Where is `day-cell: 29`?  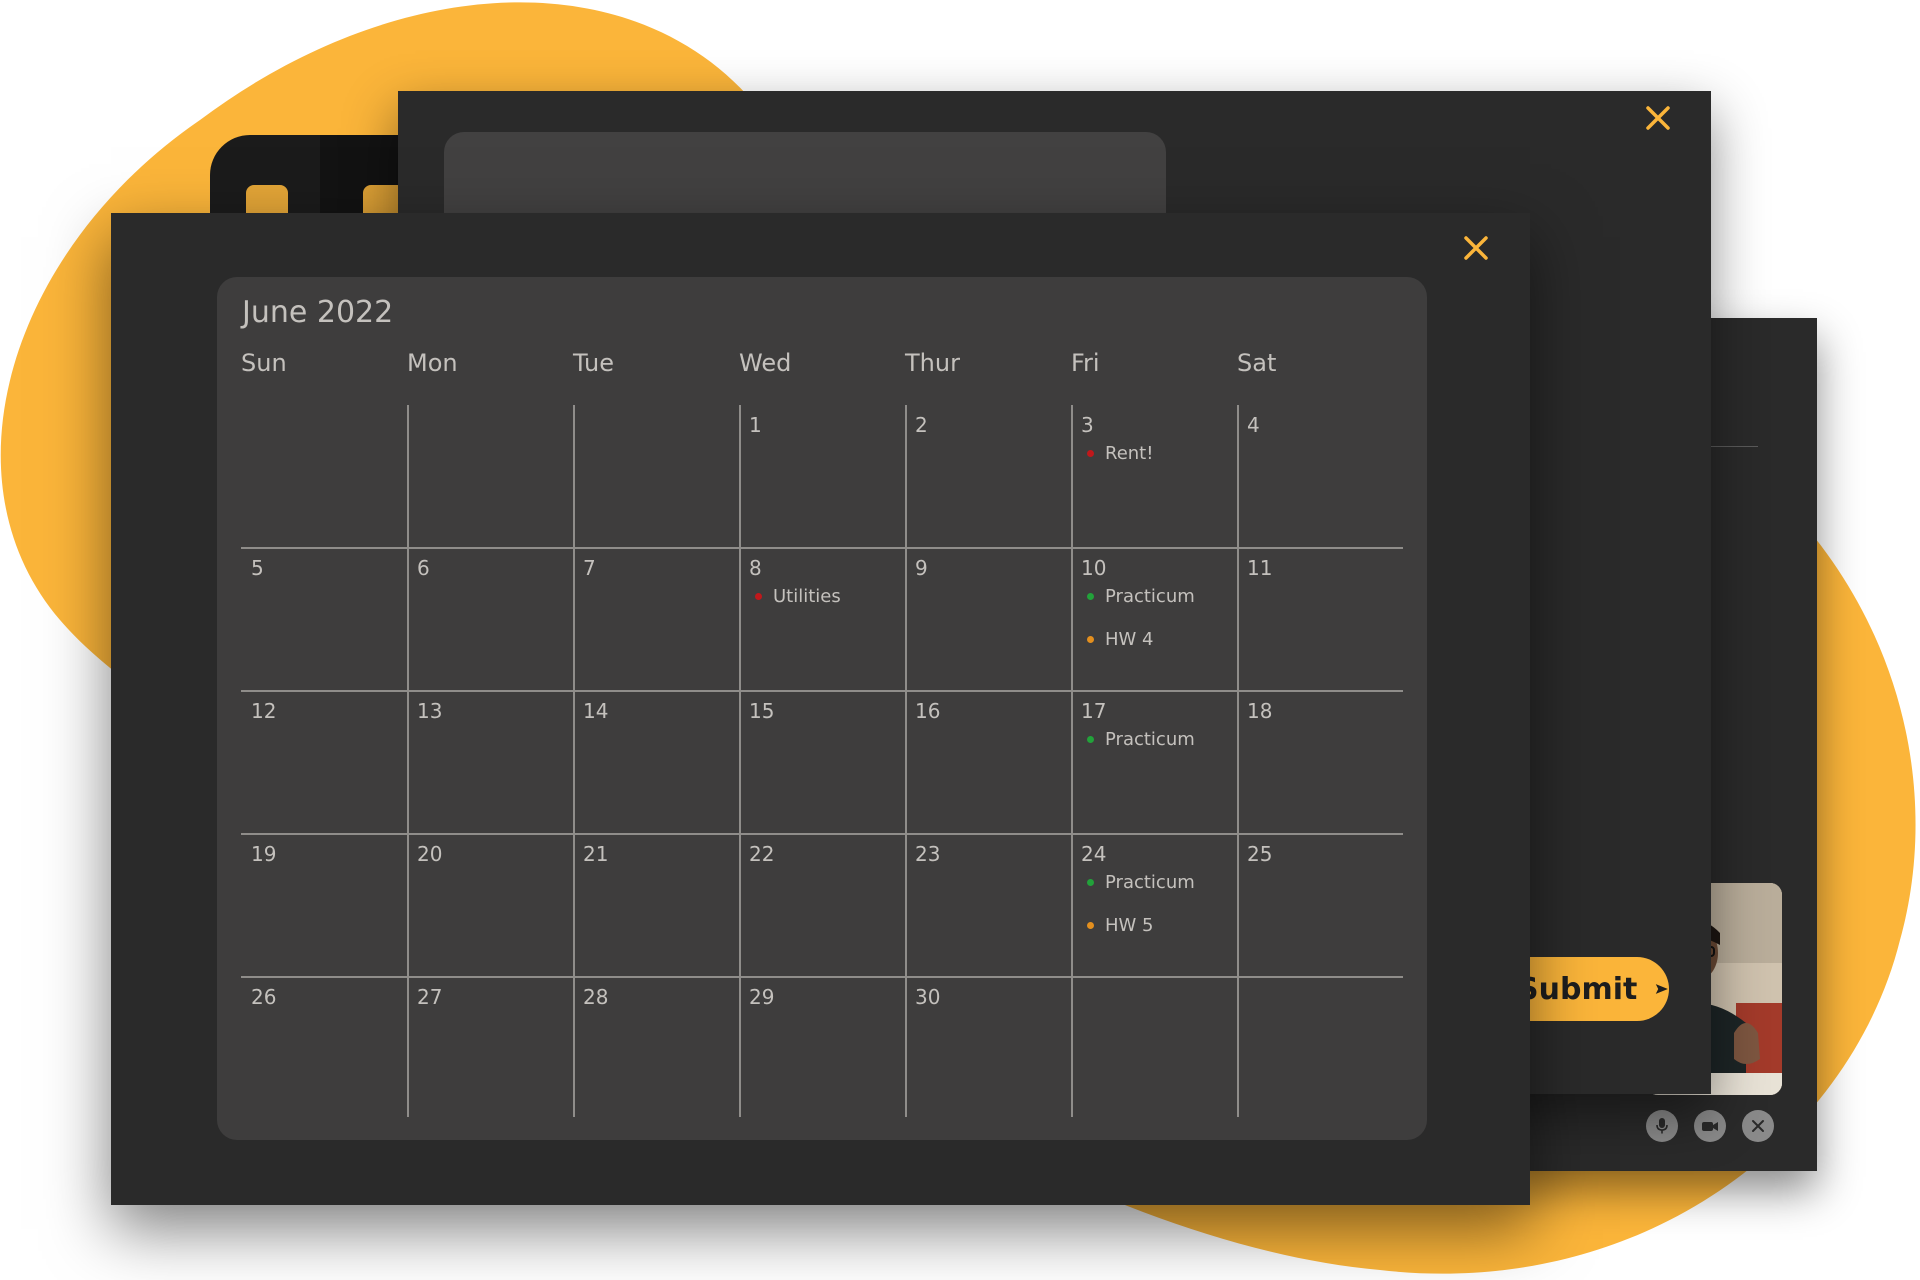
day-cell: 29 is located at coordinates (822, 1050).